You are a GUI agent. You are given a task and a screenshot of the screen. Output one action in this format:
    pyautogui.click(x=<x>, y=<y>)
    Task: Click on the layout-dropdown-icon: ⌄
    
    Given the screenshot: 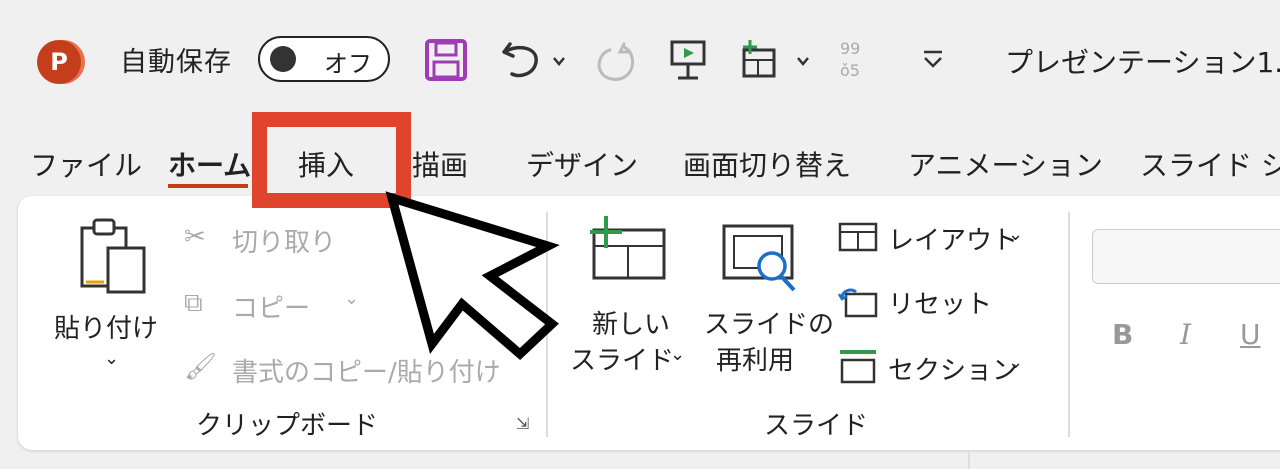 What is the action you would take?
    pyautogui.click(x=1015, y=234)
    